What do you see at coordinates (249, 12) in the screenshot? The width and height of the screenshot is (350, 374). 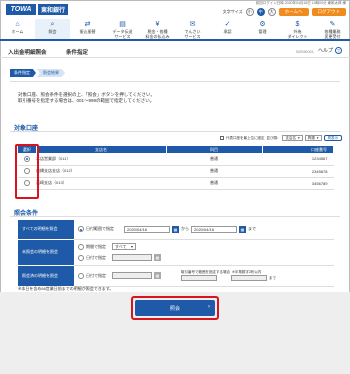 I see `font-size-small-button: 小` at bounding box center [249, 12].